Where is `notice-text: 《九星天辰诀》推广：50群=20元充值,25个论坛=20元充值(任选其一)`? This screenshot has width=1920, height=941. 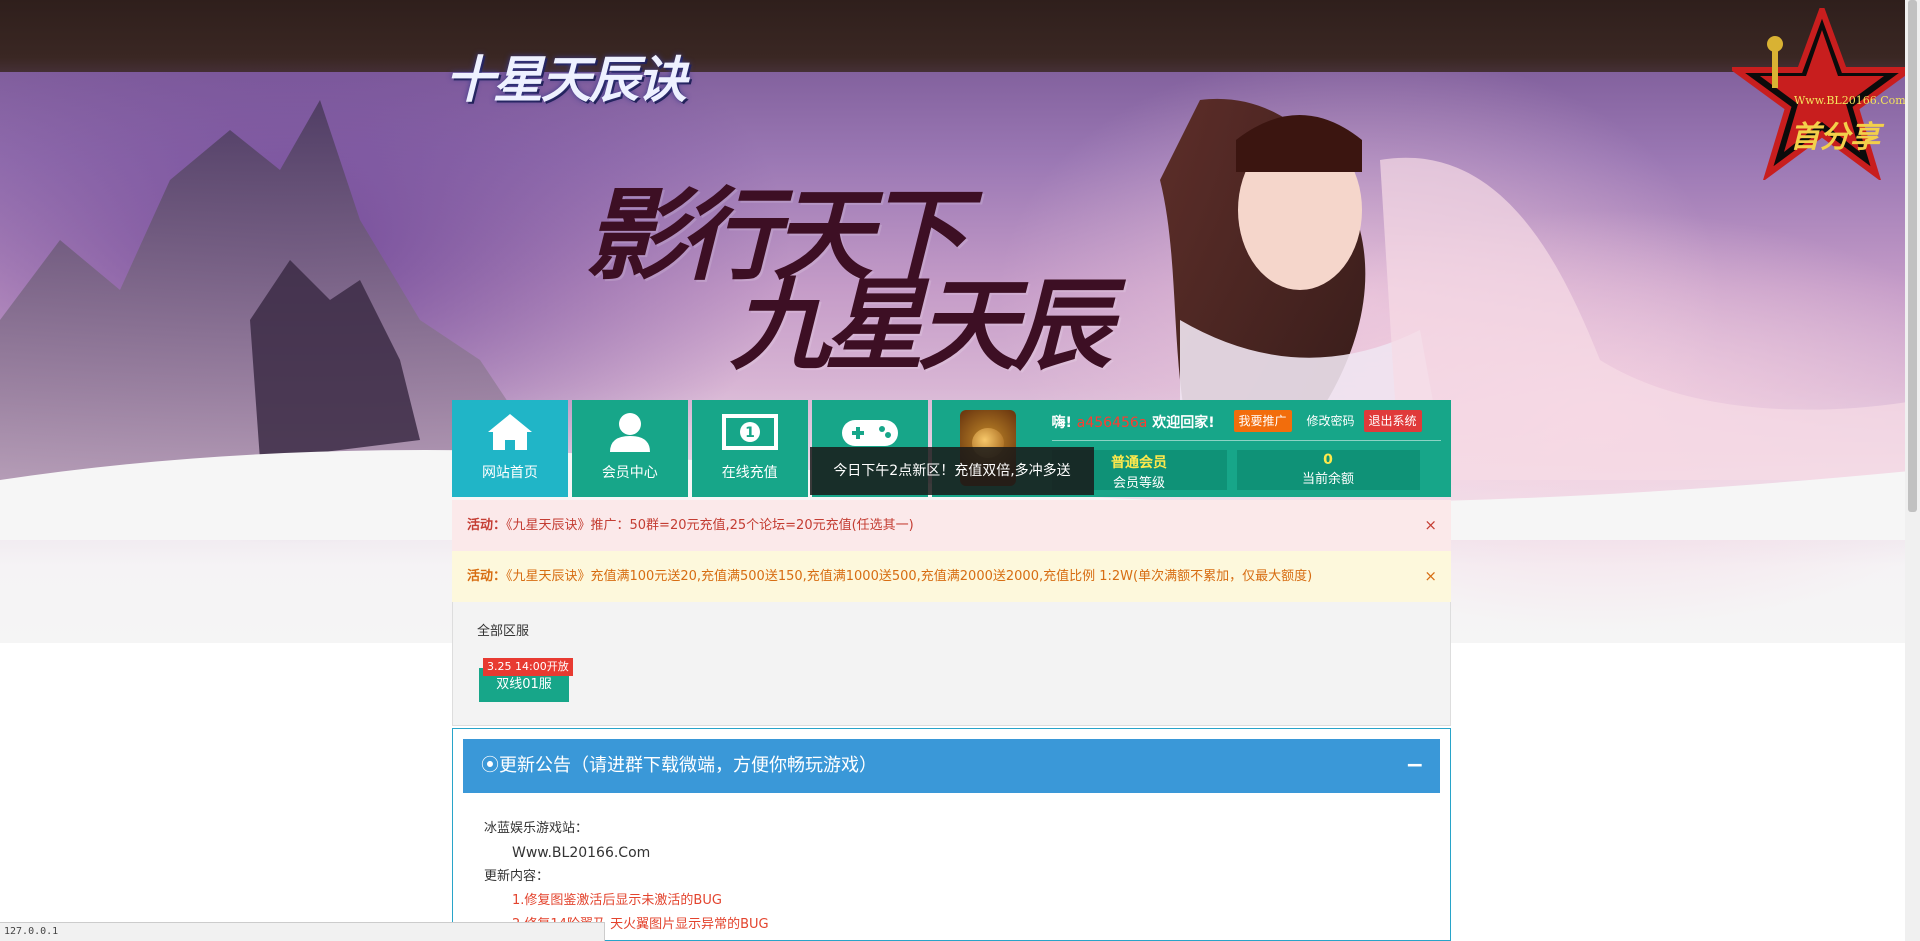 notice-text: 《九星天辰诀》推广：50群=20元充值,25个论坛=20元充值(任选其一) is located at coordinates (710, 525).